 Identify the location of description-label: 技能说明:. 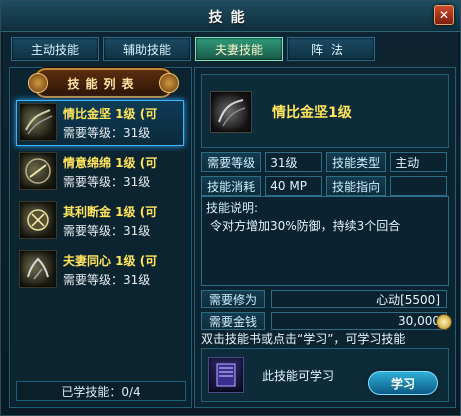
(232, 208).